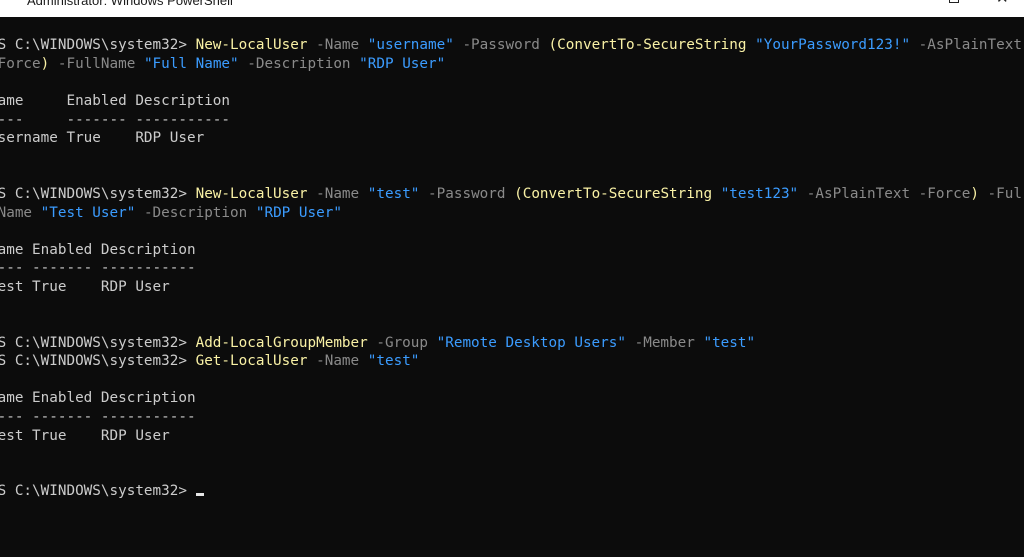  What do you see at coordinates (88, 213) in the screenshot?
I see `string-value: "Test User"` at bounding box center [88, 213].